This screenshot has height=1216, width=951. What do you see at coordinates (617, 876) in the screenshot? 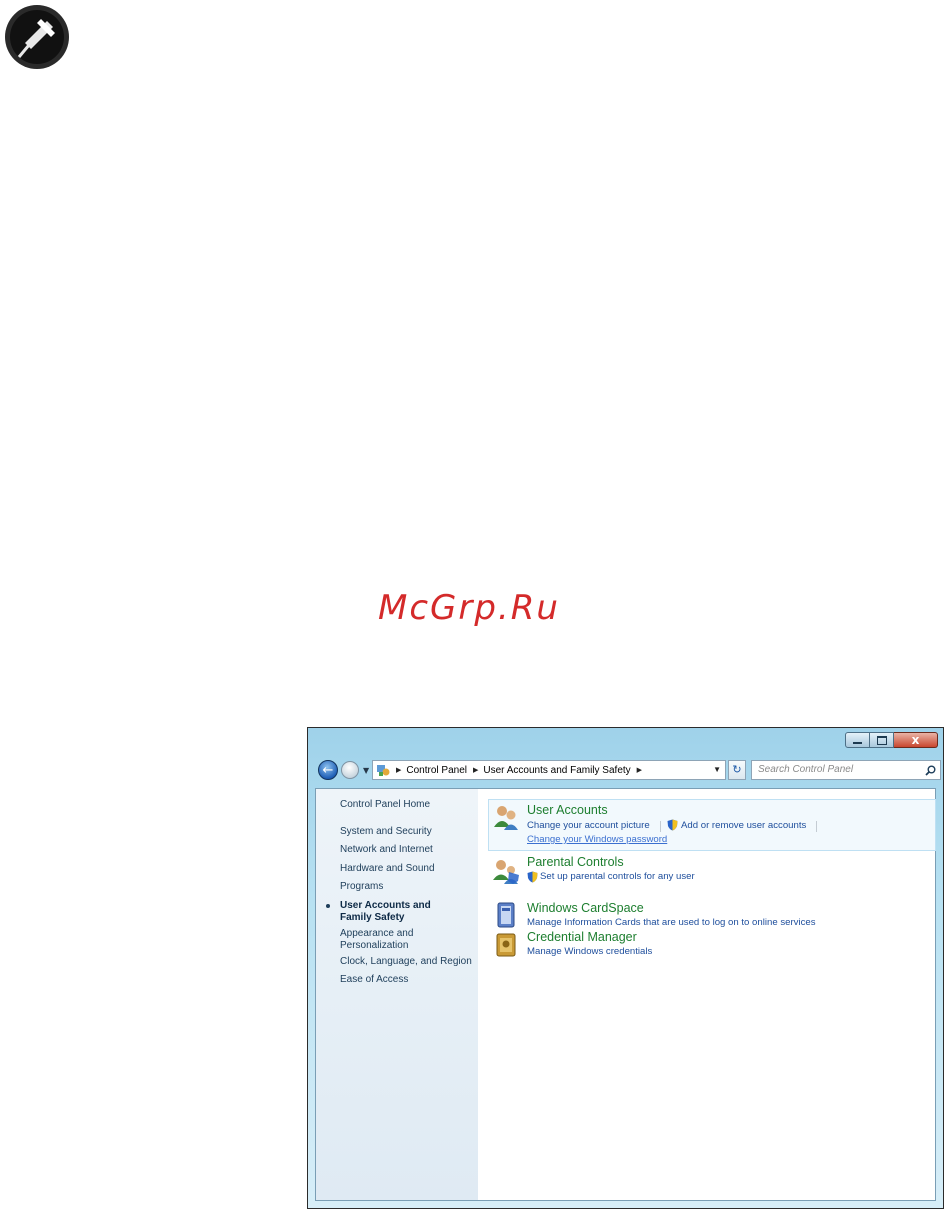
I see `set-up-parental-controls-link: Set up parental controls for any user` at bounding box center [617, 876].